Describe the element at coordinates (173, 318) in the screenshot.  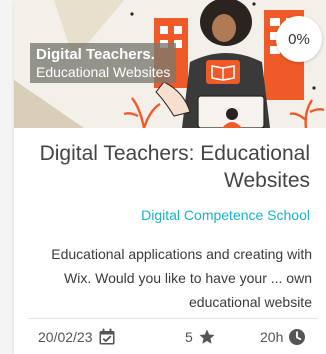
I see `card-divider` at that location.